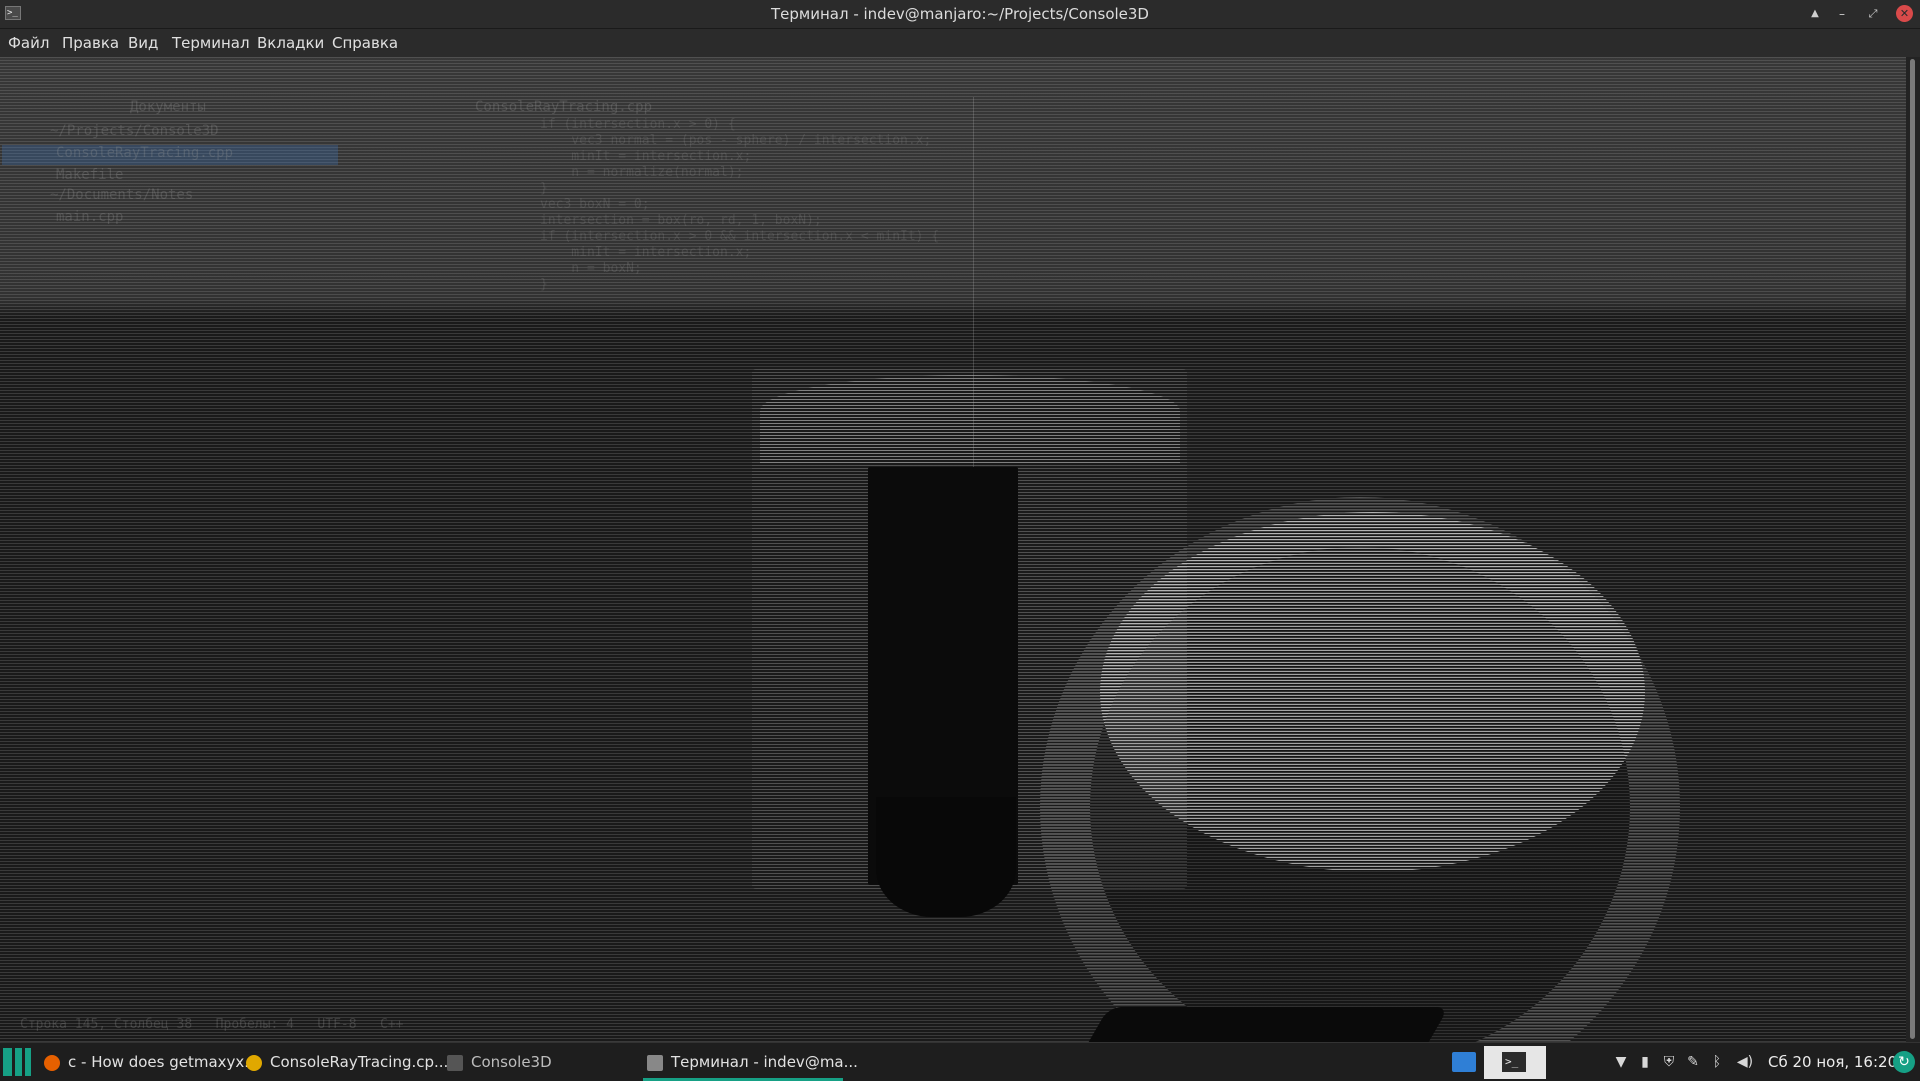 The height and width of the screenshot is (1081, 1920). Describe the element at coordinates (211, 43) in the screenshot. I see `menu-terminal: Терминал` at that location.